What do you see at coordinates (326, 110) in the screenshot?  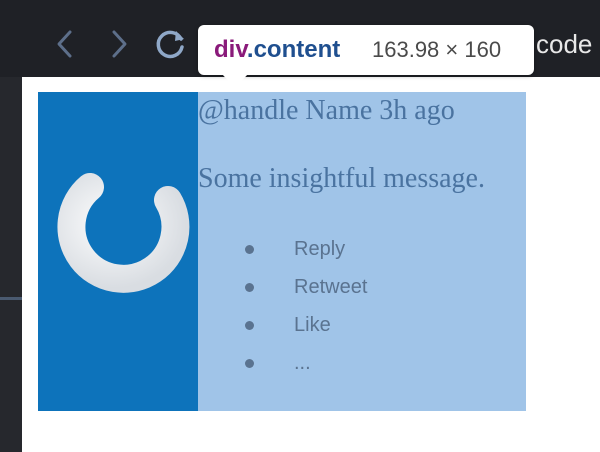 I see `tweet-meta: @handle Name 3h ago` at bounding box center [326, 110].